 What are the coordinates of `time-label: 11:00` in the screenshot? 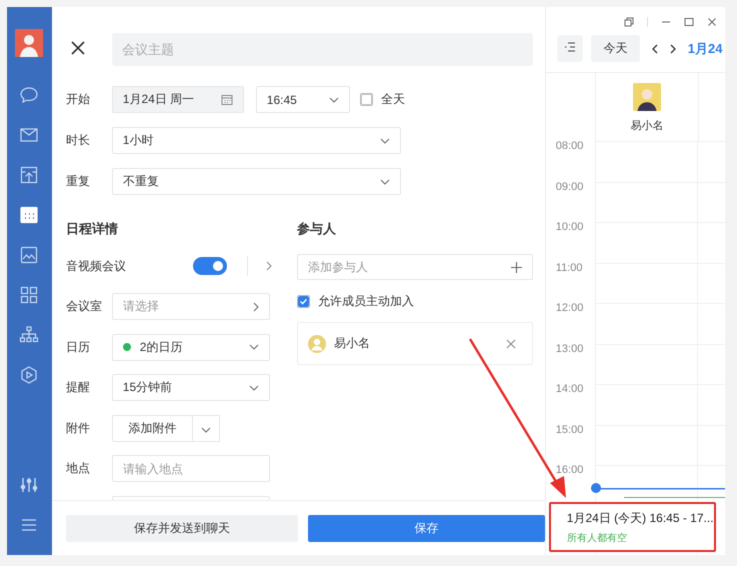 It's located at (569, 269).